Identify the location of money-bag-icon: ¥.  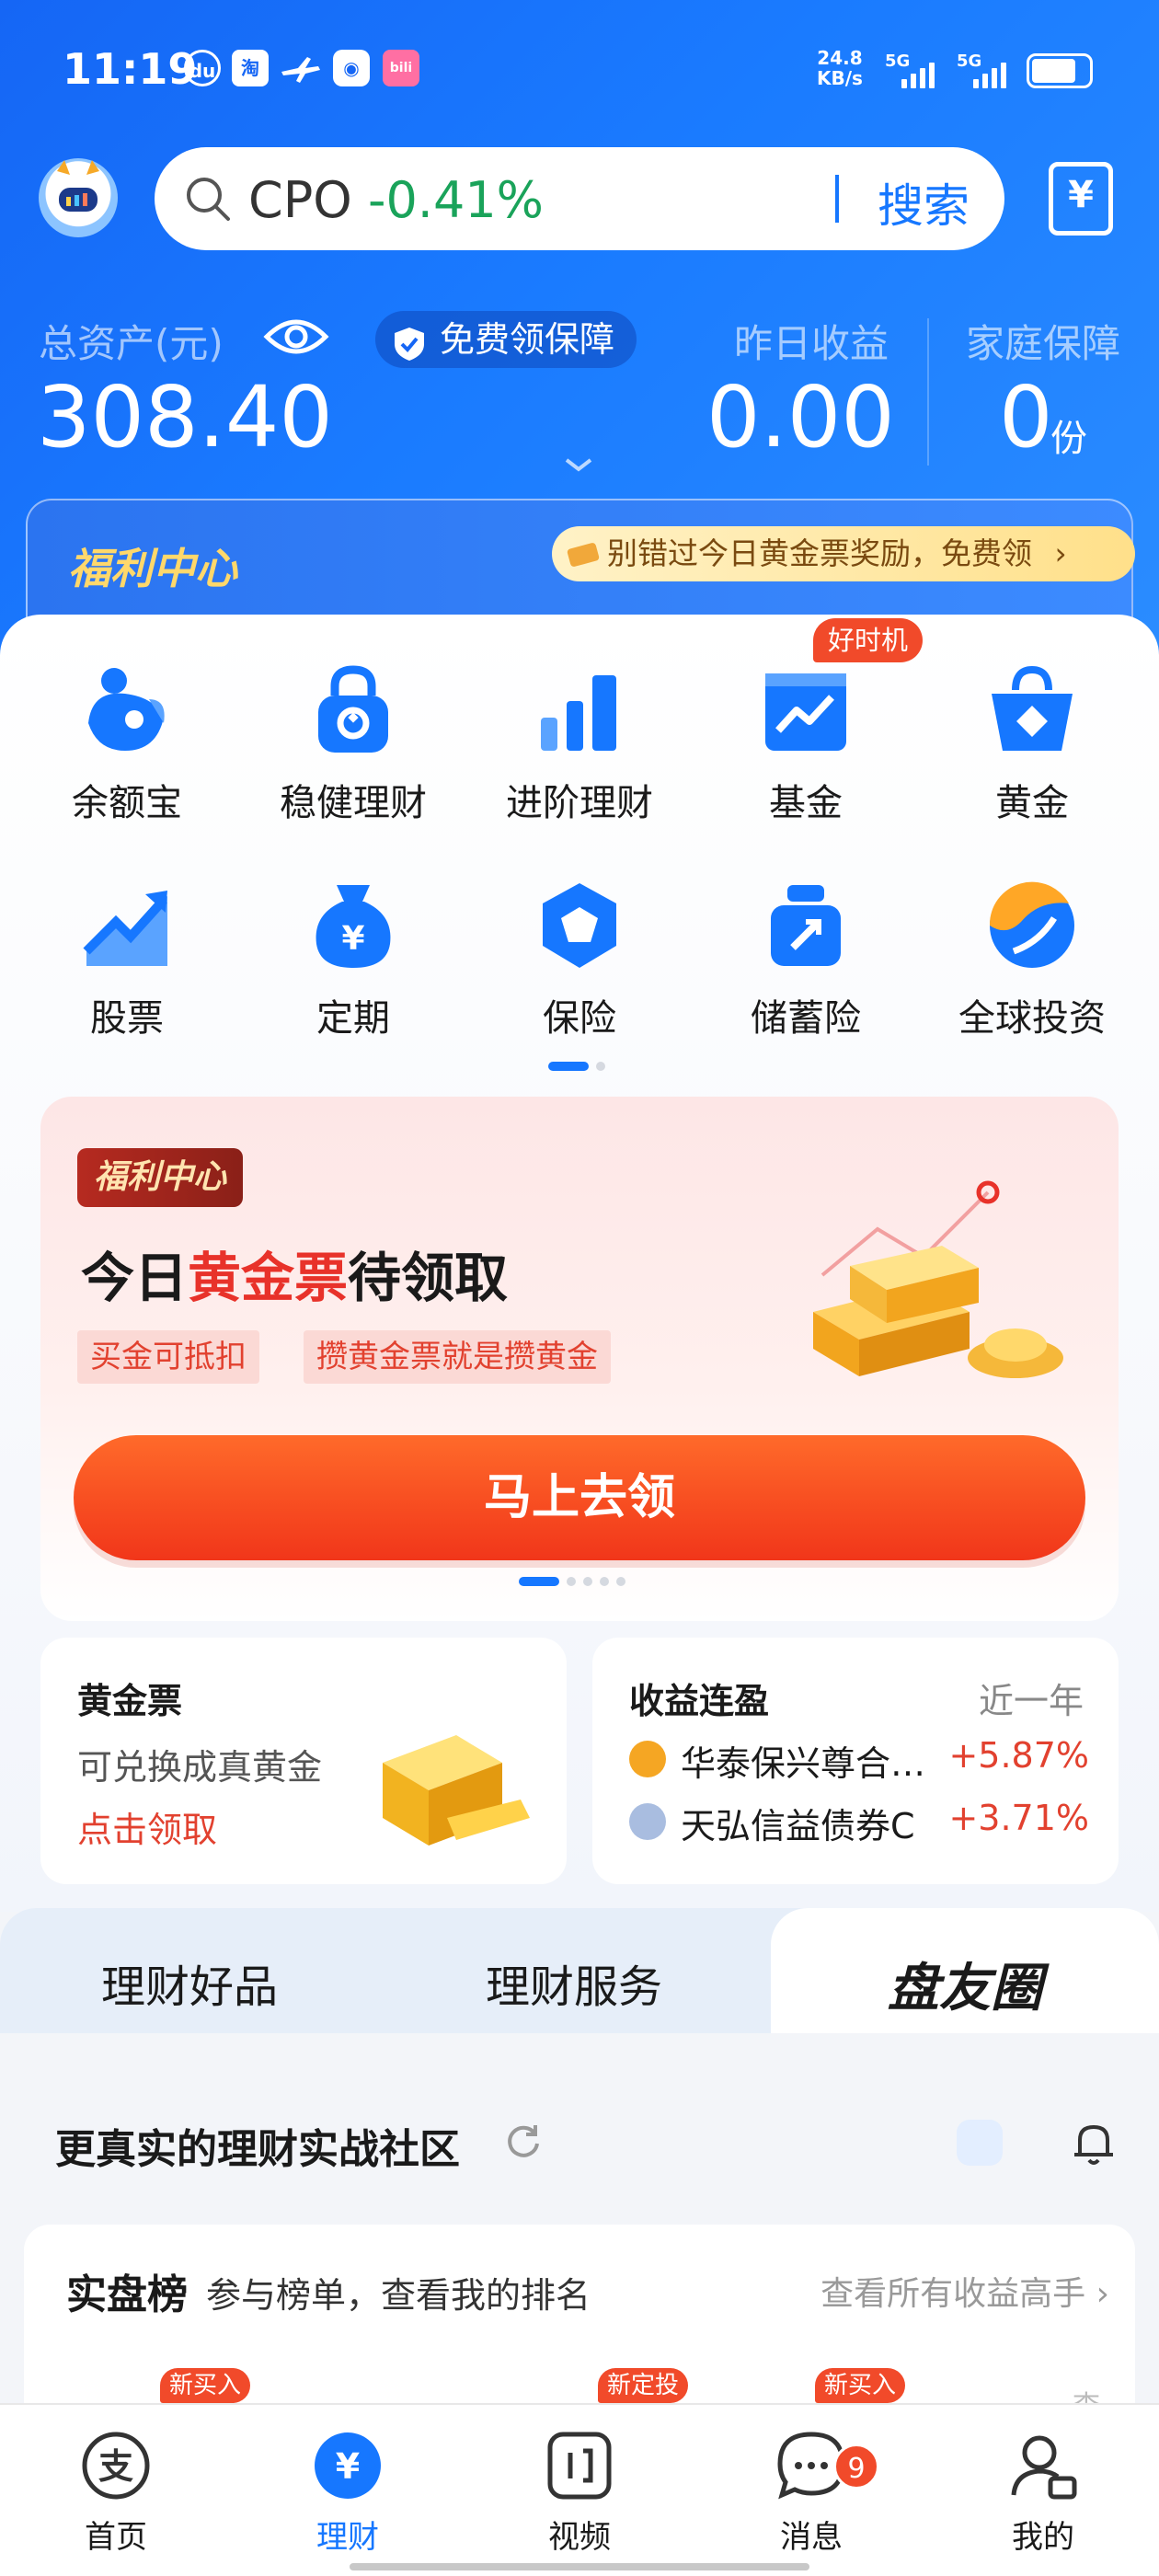
(353, 925).